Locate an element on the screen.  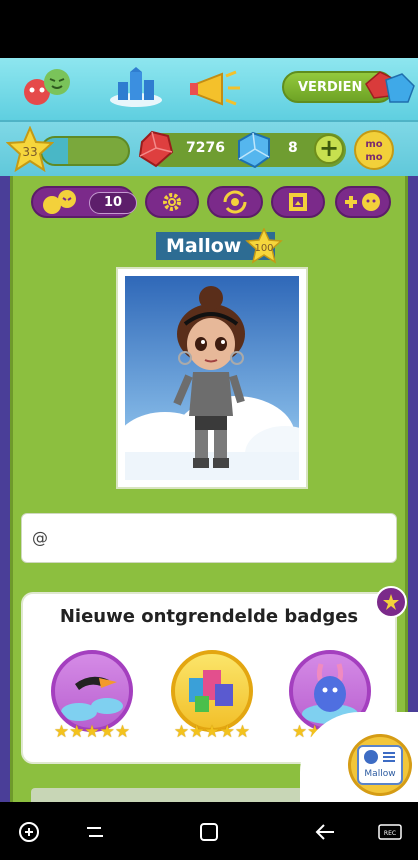
badges-star-button is located at coordinates (391, 602).